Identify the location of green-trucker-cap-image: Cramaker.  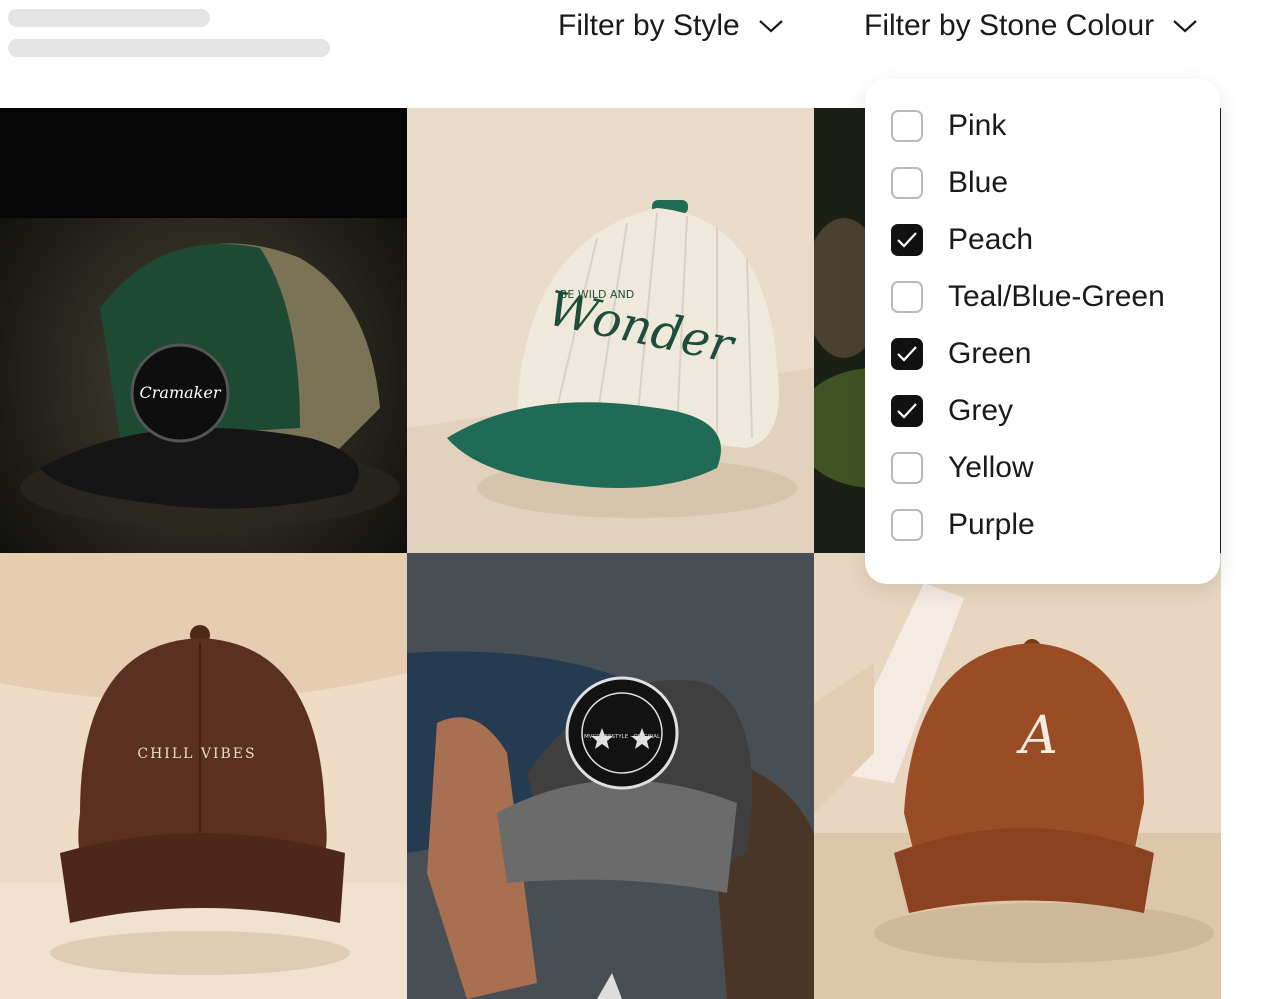
(203, 330).